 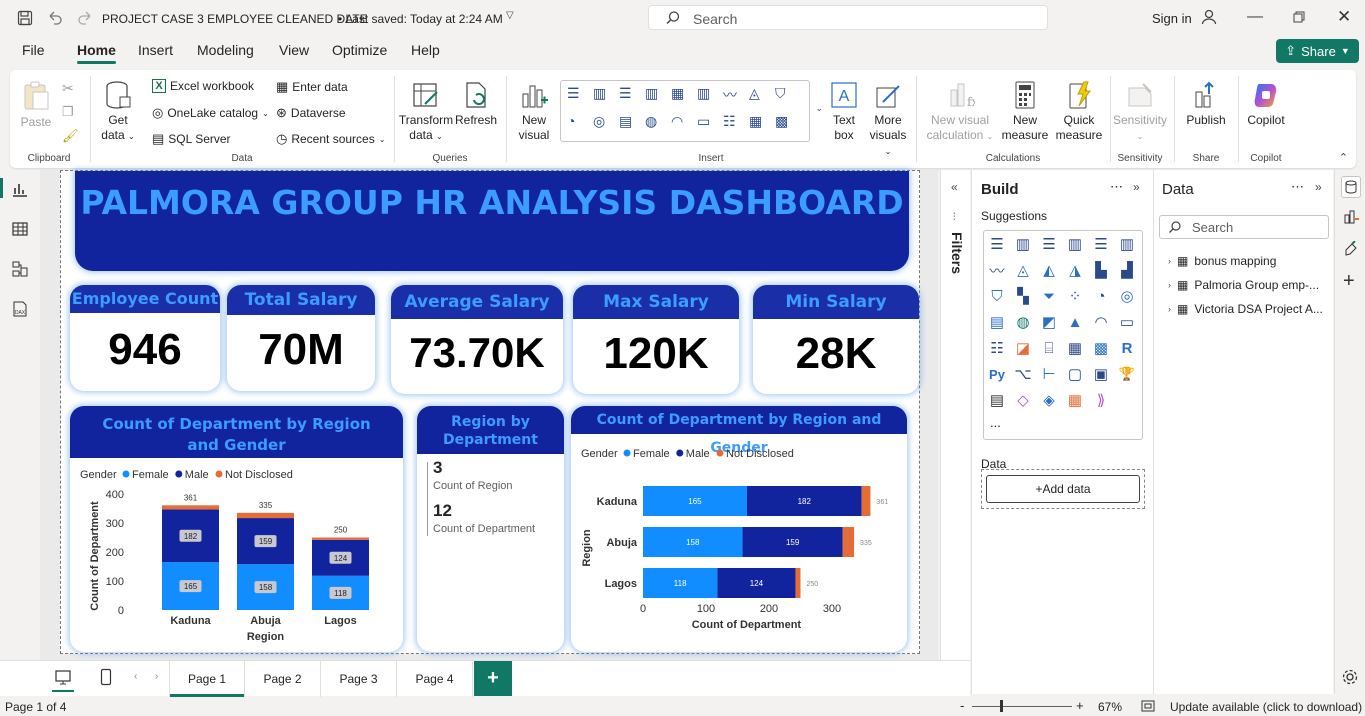 What do you see at coordinates (1127, 270) in the screenshot?
I see `line-clustered-visual-icon: ▟` at bounding box center [1127, 270].